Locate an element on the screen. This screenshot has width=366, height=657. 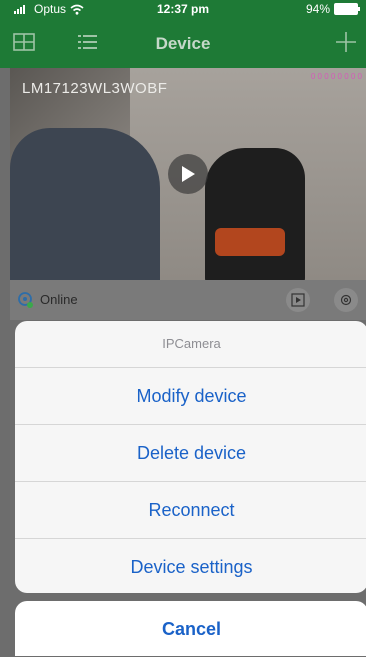
playback-button is located at coordinates (298, 300).